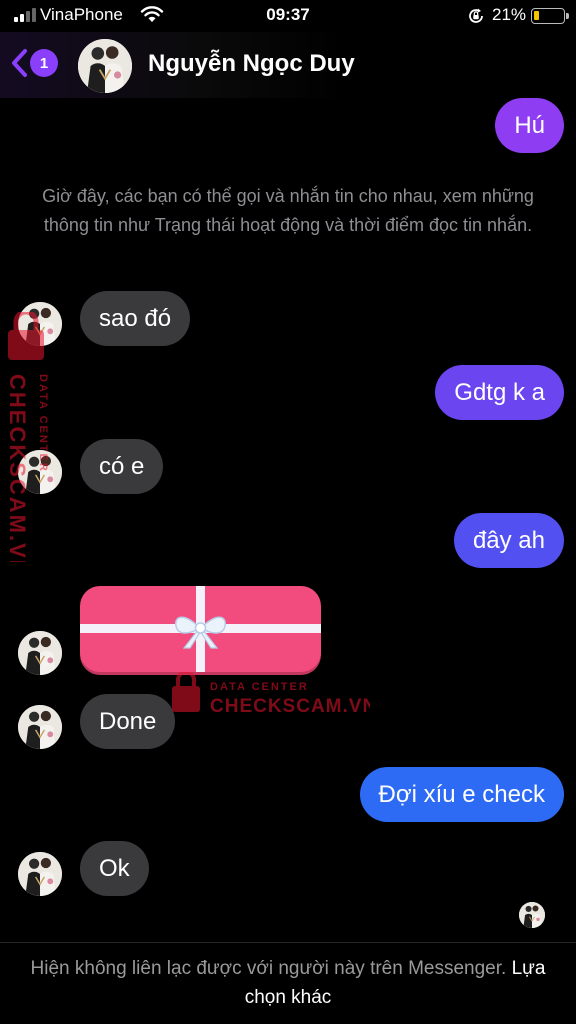 The height and width of the screenshot is (1024, 576). I want to click on footer-divider, so click(288, 942).